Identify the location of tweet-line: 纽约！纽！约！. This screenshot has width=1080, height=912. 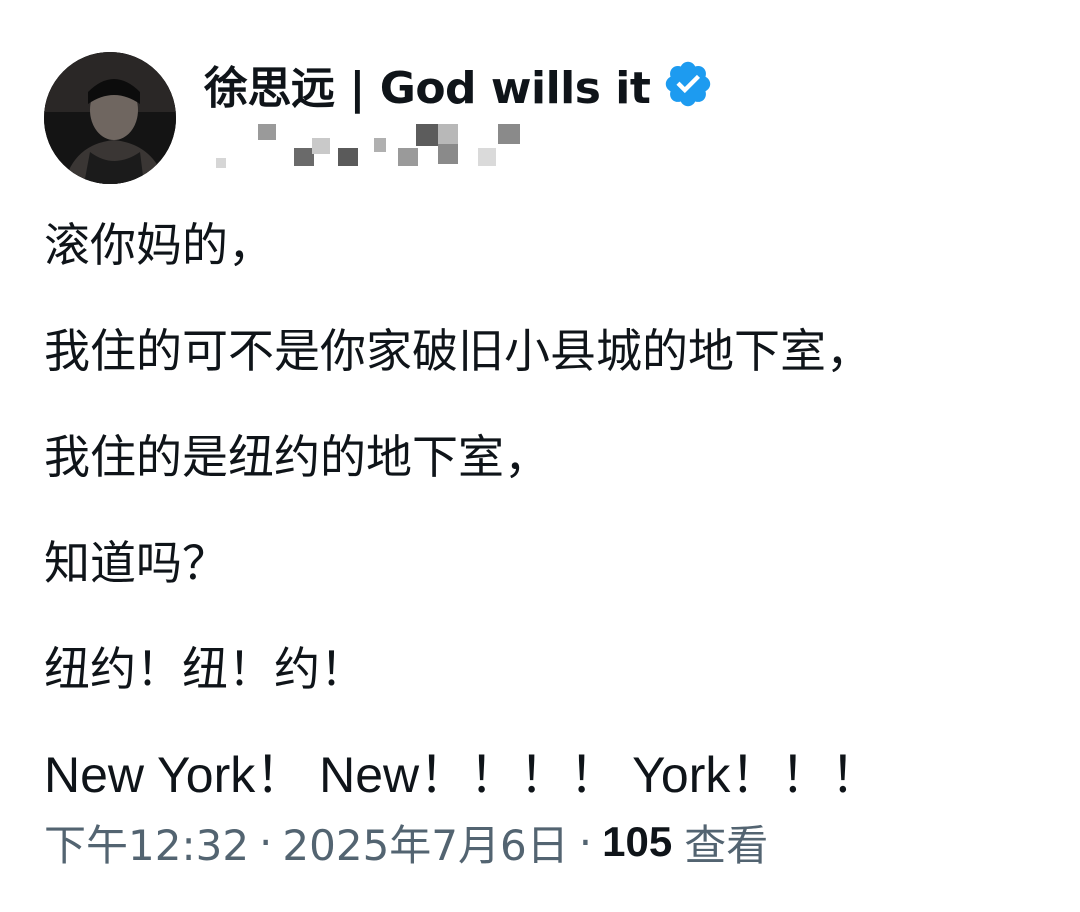
(205, 669).